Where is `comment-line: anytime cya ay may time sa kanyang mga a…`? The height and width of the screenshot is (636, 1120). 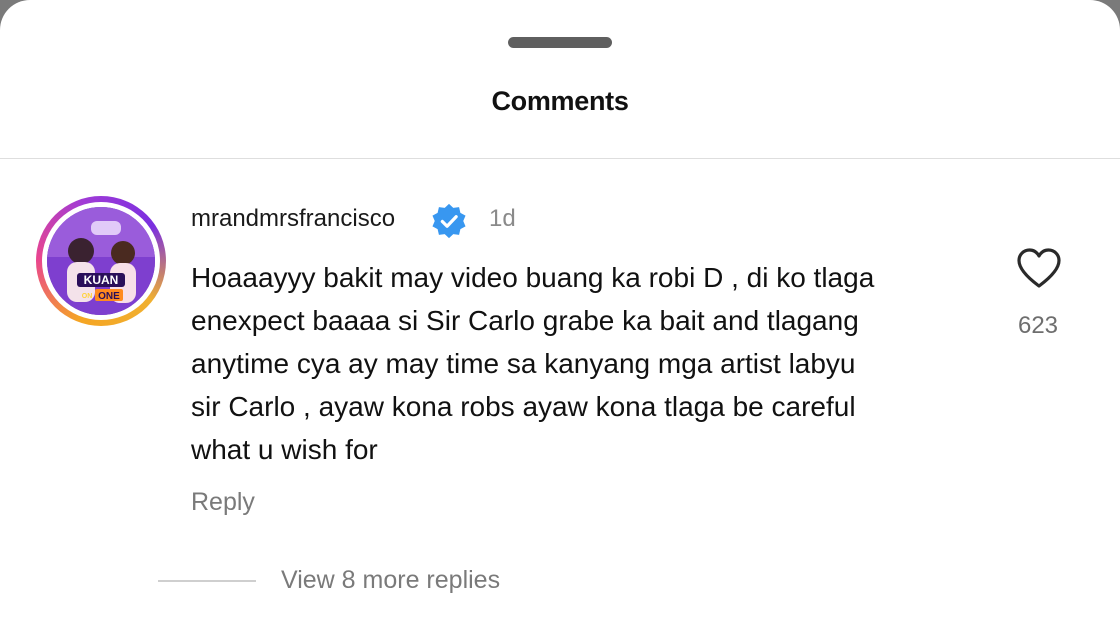
comment-line: anytime cya ay may time sa kanyang mga a… is located at coordinates (523, 363).